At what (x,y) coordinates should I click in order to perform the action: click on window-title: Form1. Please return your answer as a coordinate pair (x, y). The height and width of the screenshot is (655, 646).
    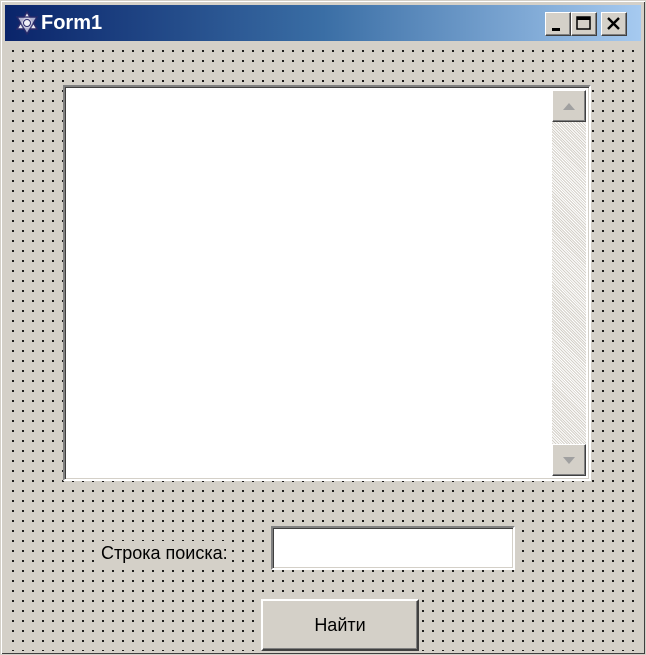
    Looking at the image, I should click on (72, 23).